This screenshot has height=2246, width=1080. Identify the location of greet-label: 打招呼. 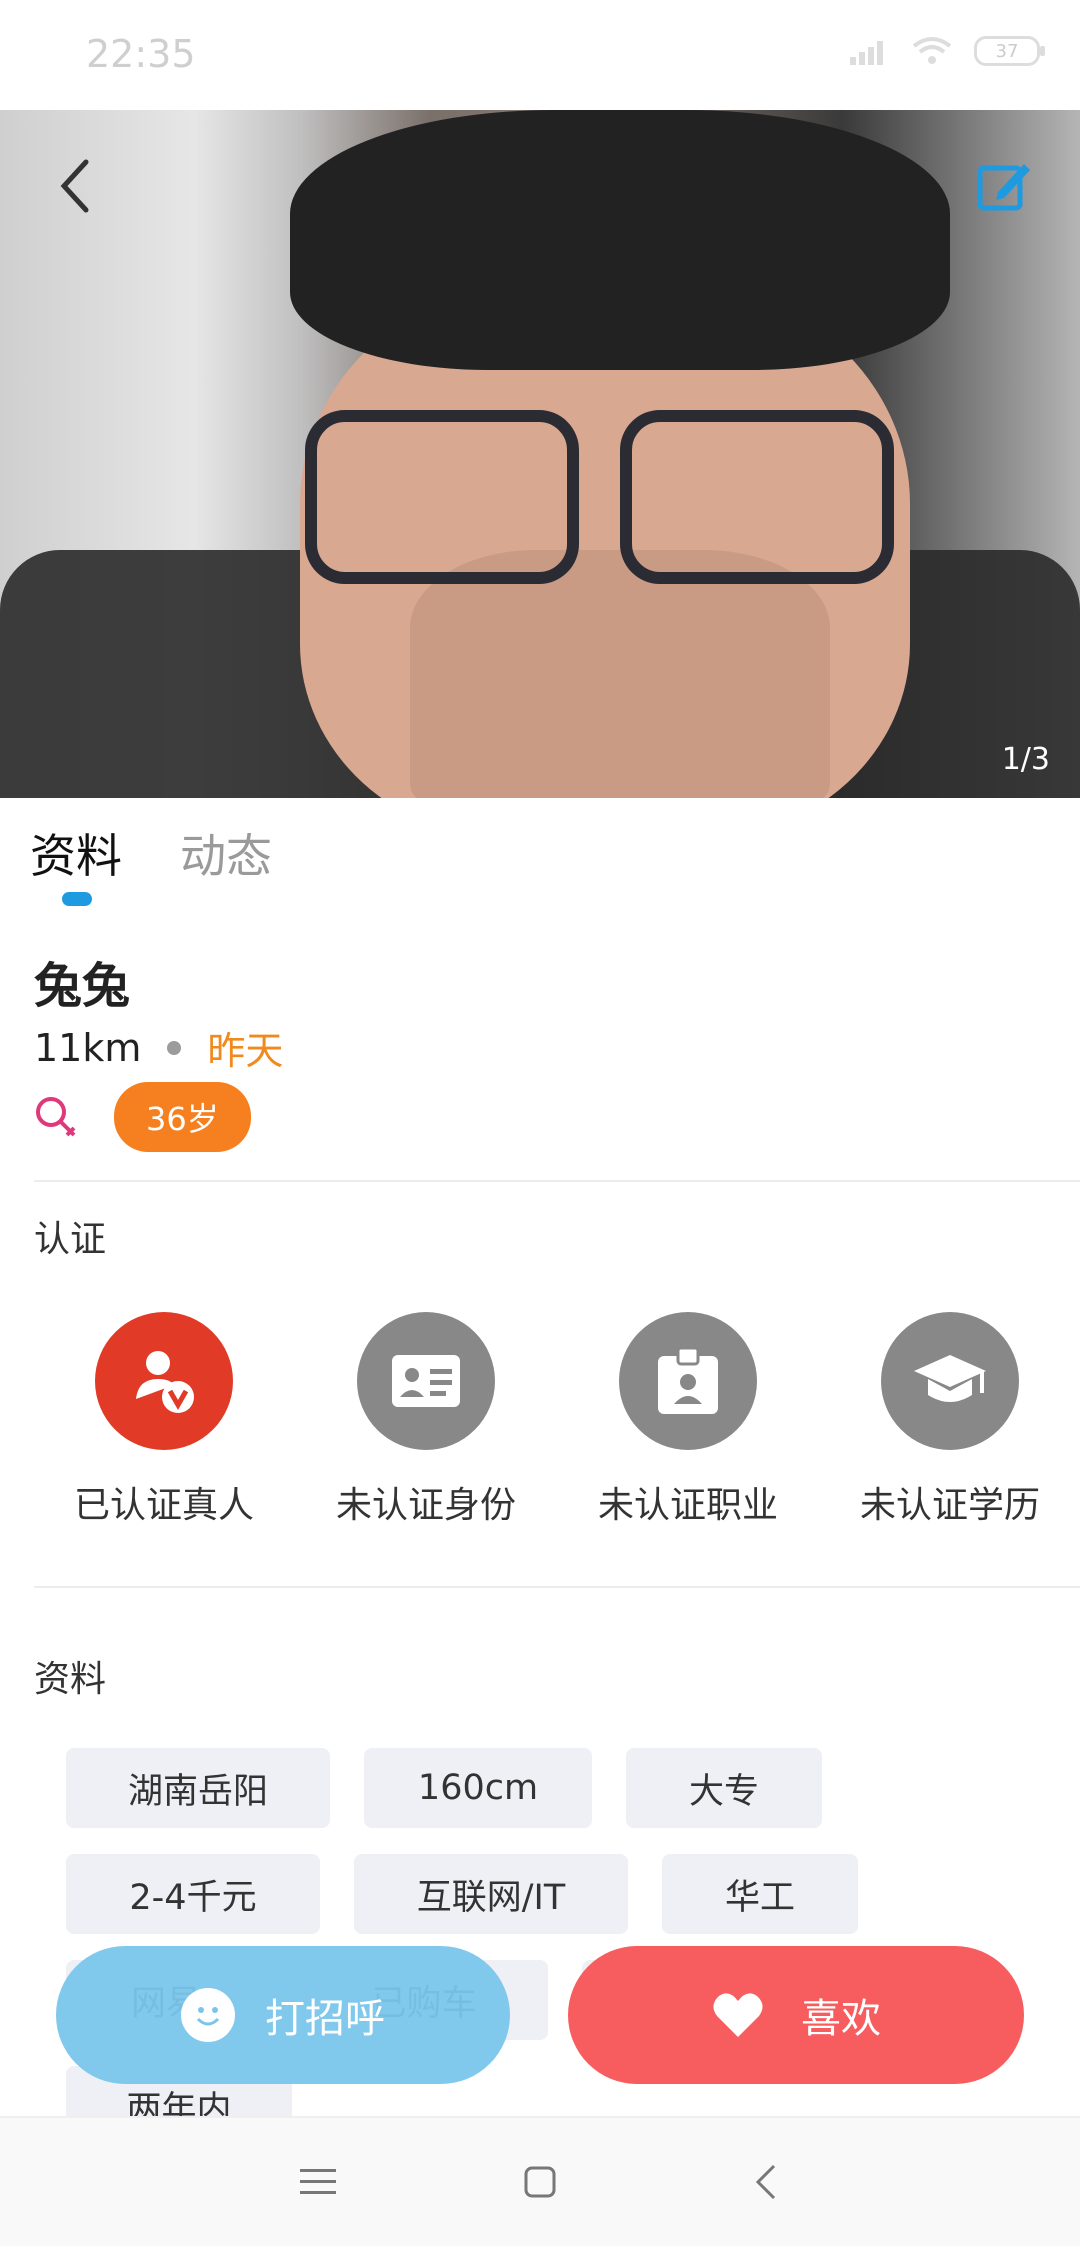
(325, 2019).